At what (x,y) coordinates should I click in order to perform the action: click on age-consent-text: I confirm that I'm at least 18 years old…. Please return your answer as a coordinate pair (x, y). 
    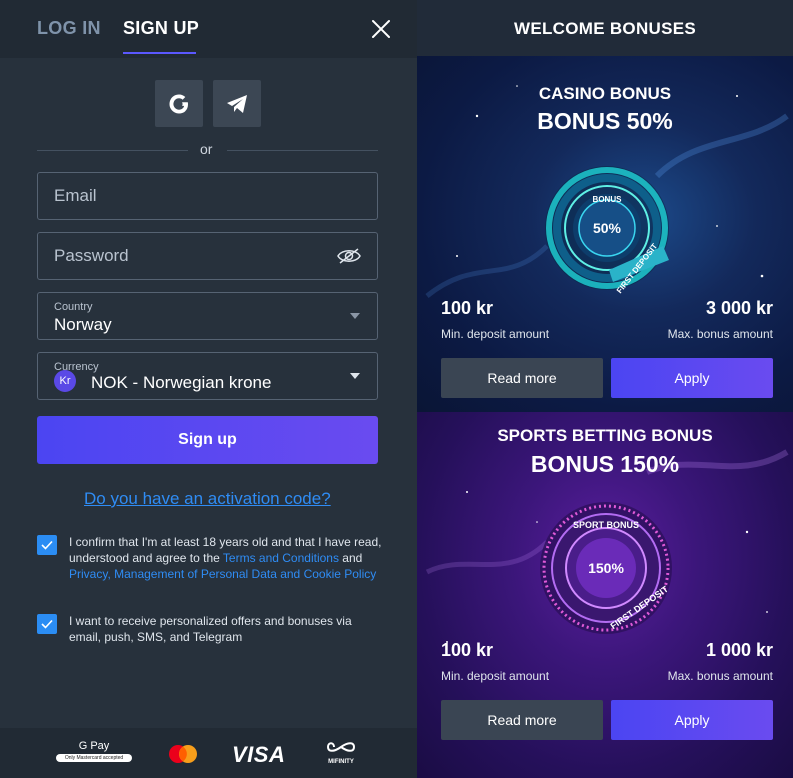
    Looking at the image, I should click on (226, 558).